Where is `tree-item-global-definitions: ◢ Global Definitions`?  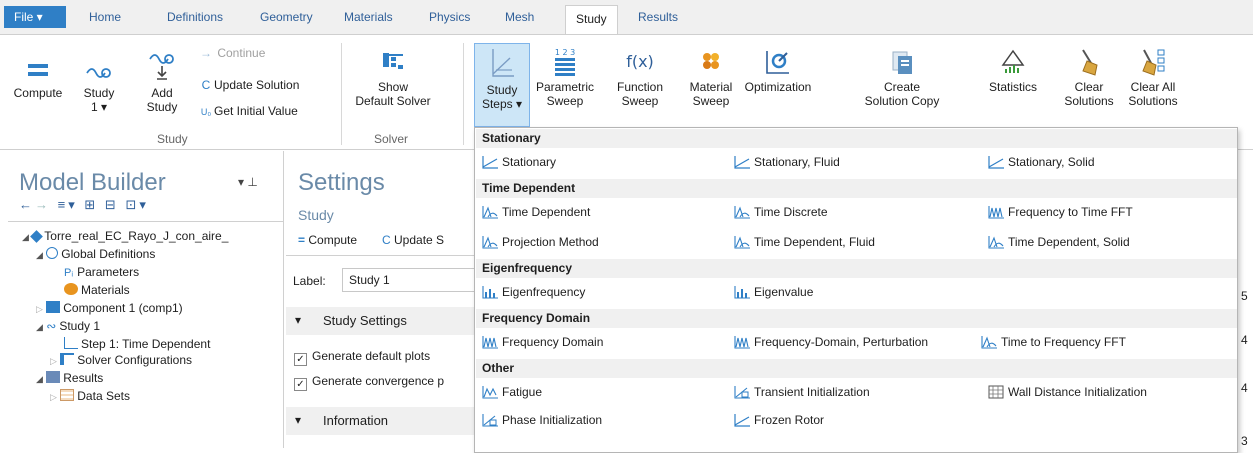
tree-item-global-definitions: ◢ Global Definitions is located at coordinates (95, 254).